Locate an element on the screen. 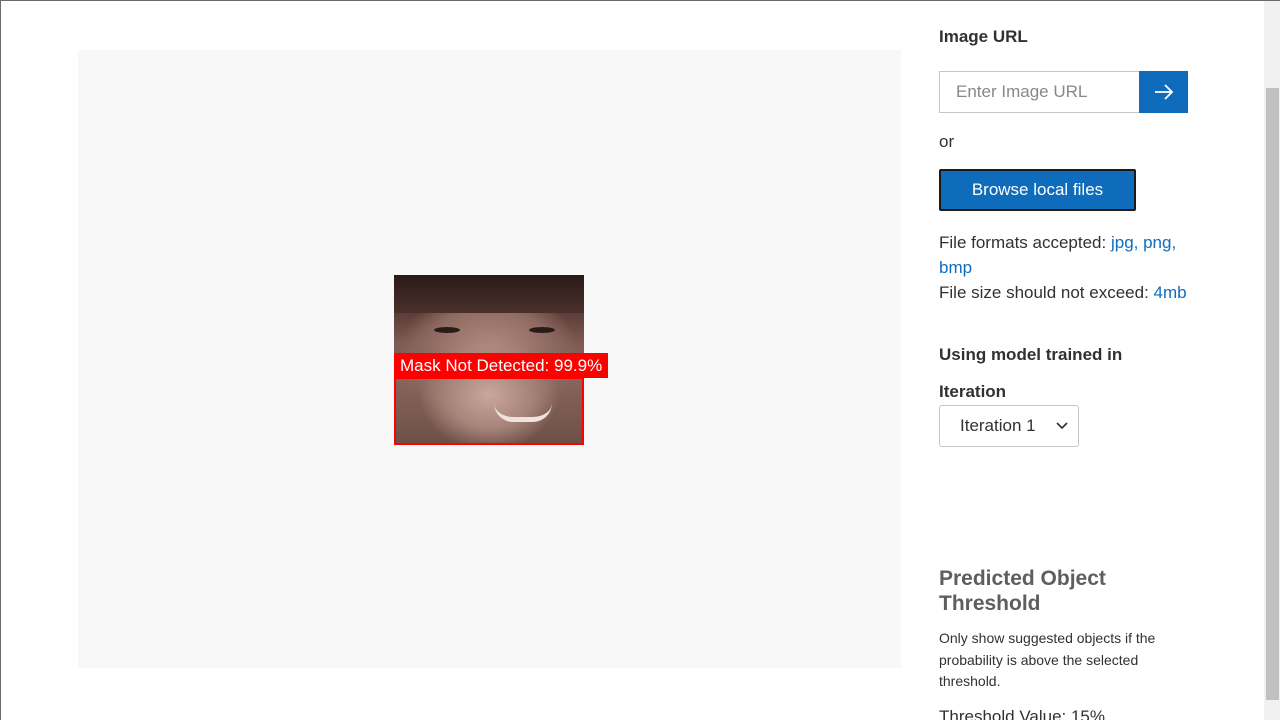 The height and width of the screenshot is (720, 1280). arrow-right-icon is located at coordinates (1163, 92).